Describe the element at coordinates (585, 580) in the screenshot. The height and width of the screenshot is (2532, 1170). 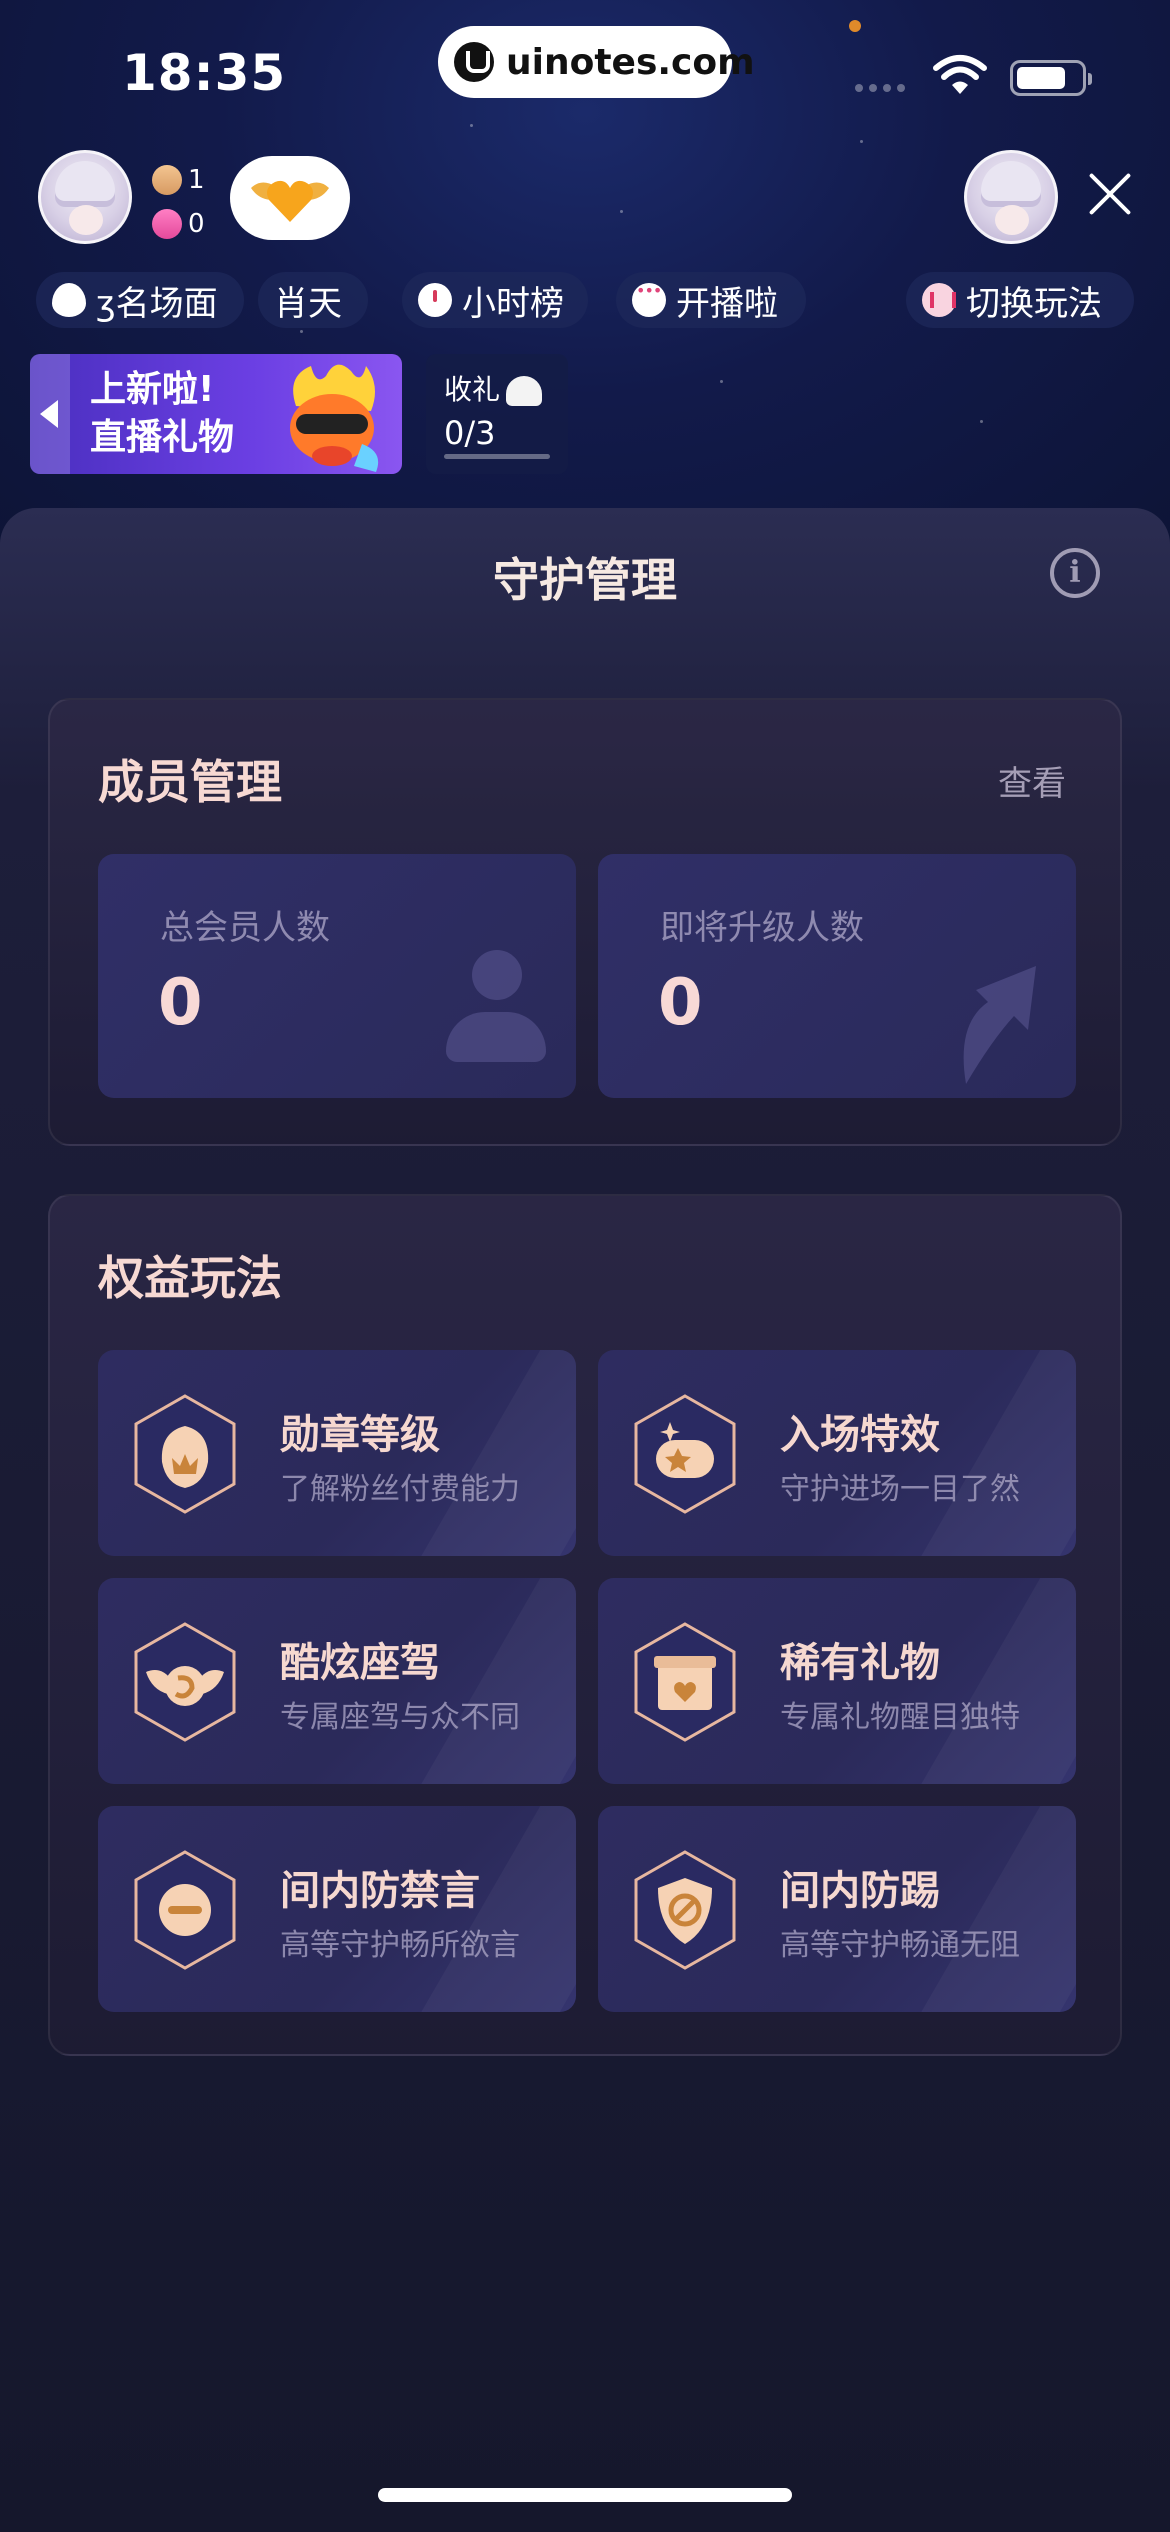
I see `sheet-title: 守护管理` at that location.